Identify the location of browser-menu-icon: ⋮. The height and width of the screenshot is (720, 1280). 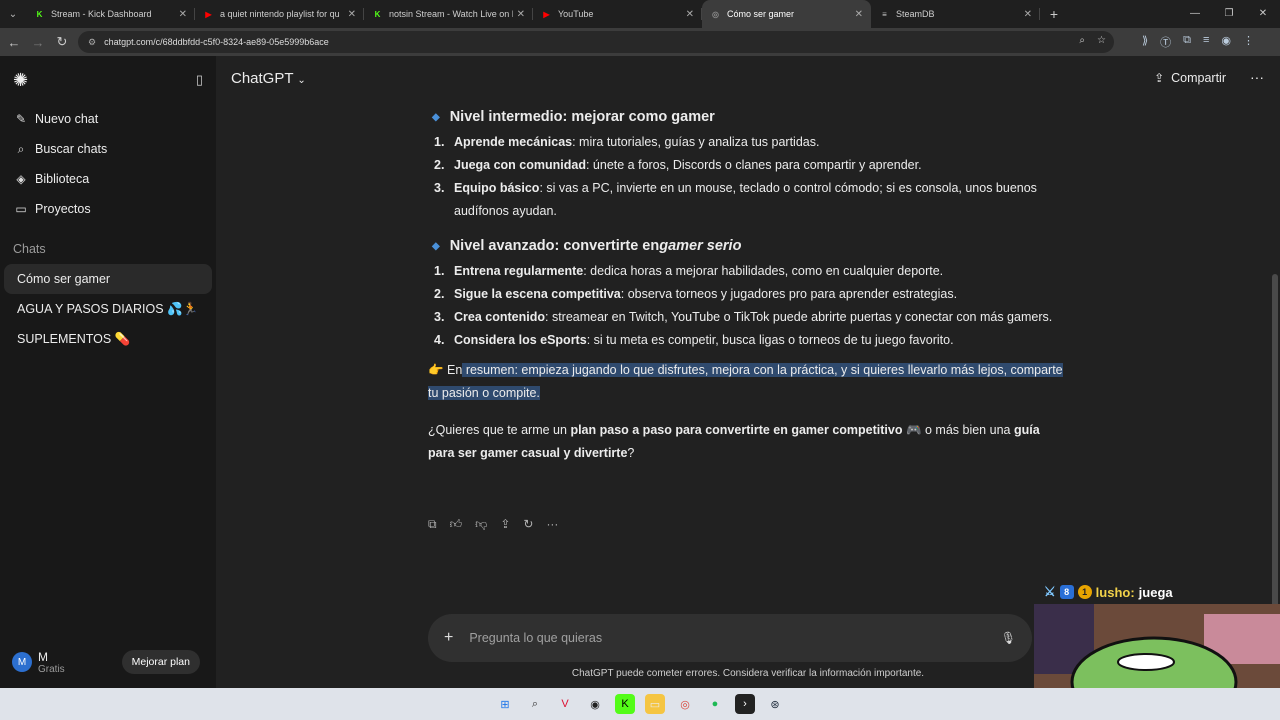
(1248, 42).